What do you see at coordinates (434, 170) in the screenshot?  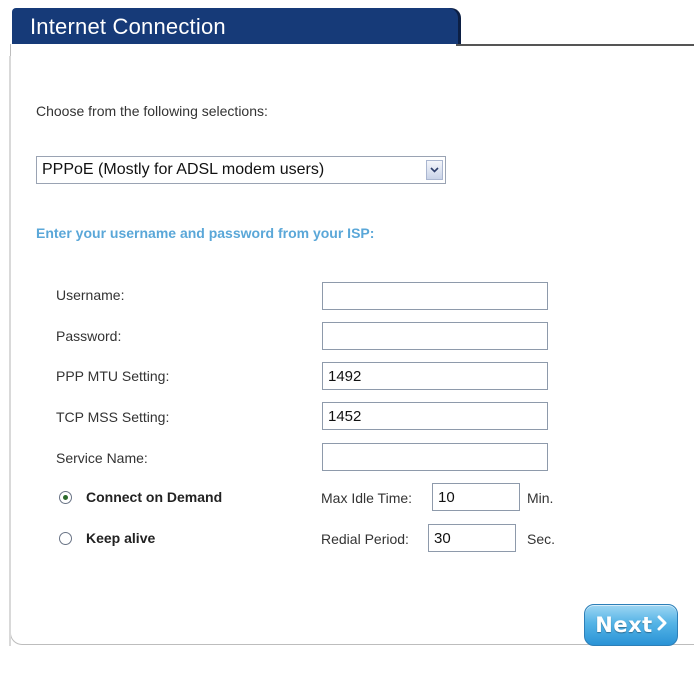 I see `chevron-down-icon` at bounding box center [434, 170].